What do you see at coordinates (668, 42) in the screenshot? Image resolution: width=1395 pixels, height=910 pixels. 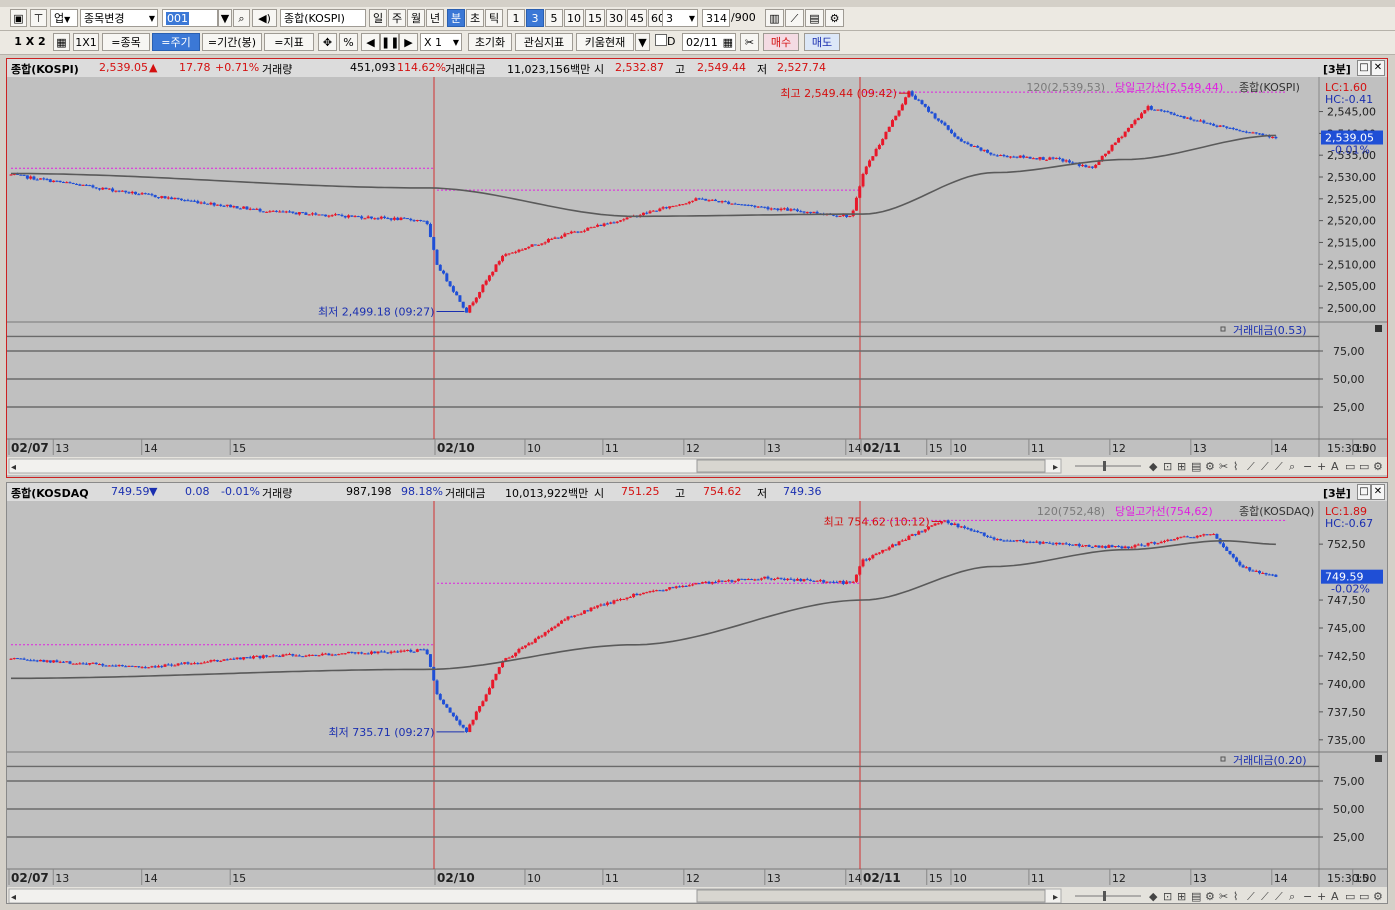 I see `d-checkbox: D` at bounding box center [668, 42].